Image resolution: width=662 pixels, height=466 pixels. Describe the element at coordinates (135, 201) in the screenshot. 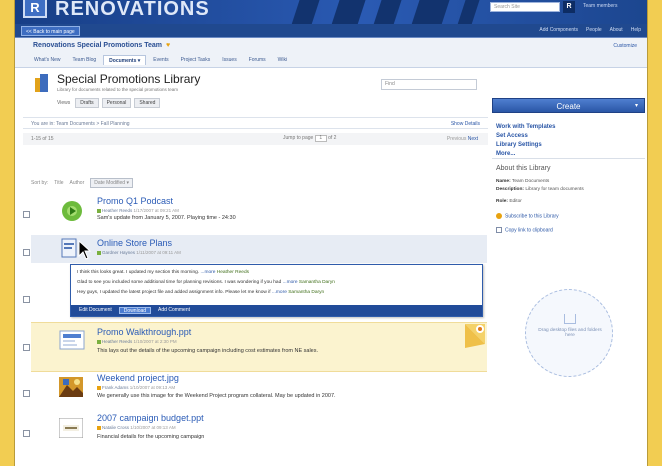

I see `doc-title-link: Promo Q1 Podcast` at that location.